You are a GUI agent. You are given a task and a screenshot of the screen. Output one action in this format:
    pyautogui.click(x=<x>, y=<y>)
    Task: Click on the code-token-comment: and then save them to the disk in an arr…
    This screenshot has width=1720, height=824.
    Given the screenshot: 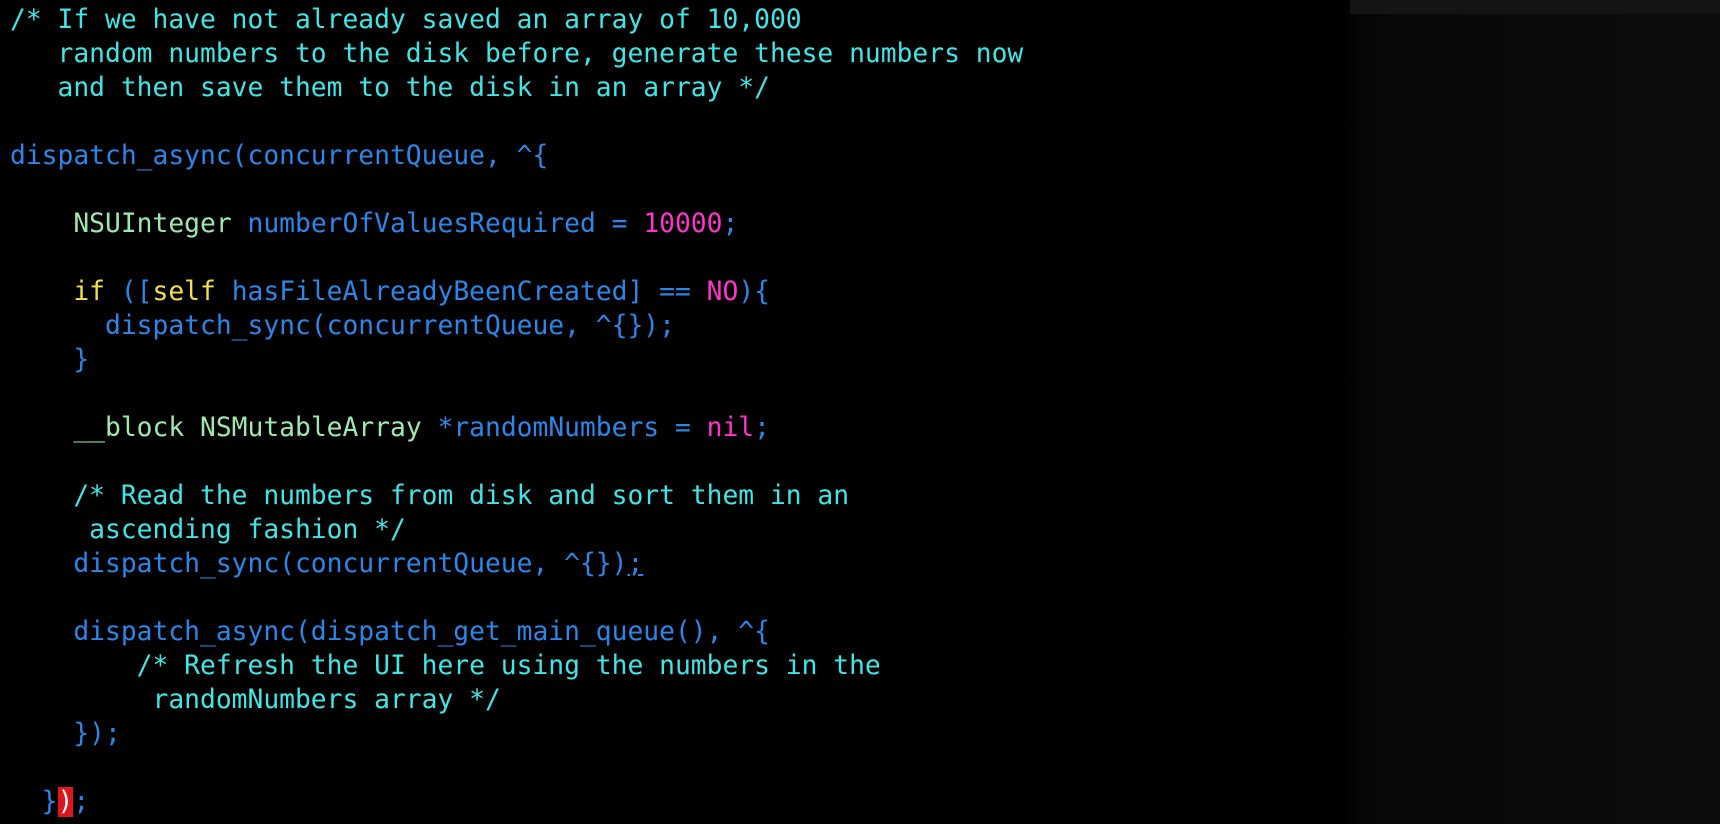 What is the action you would take?
    pyautogui.click(x=390, y=88)
    